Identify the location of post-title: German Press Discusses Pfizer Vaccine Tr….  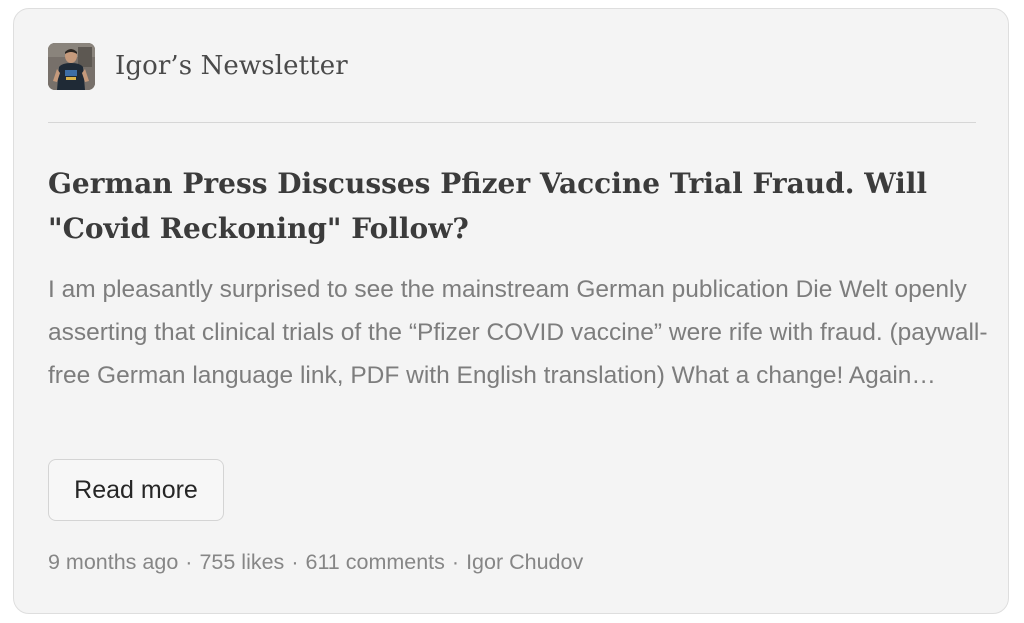
(513, 206).